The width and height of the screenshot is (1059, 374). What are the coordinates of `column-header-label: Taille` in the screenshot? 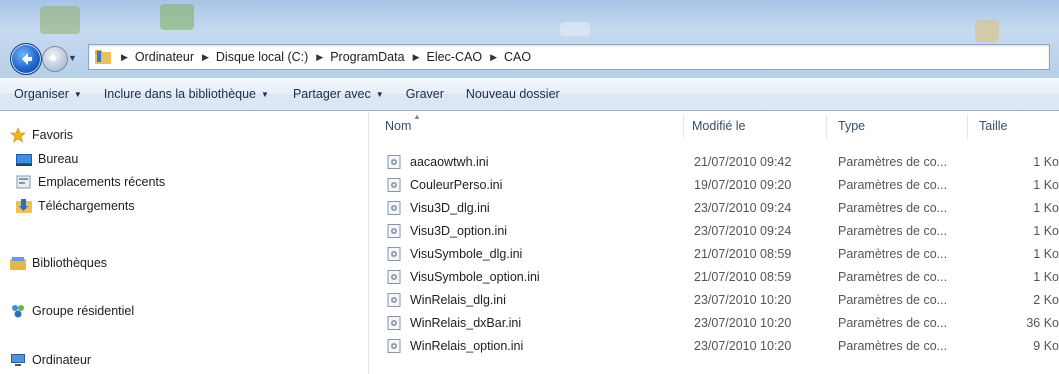 It's located at (993, 126).